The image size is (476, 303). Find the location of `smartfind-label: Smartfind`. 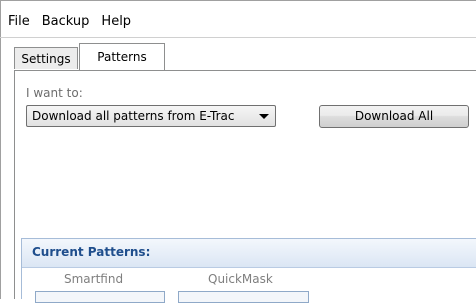

smartfind-label: Smartfind is located at coordinates (94, 279).